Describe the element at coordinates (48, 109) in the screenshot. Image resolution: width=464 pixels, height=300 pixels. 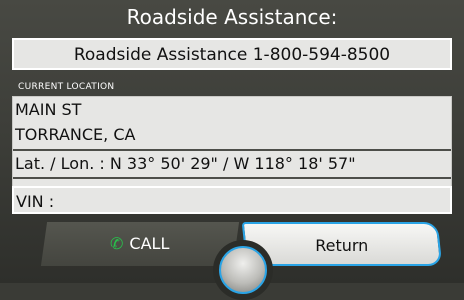
I see `address-street: MAIN ST` at that location.